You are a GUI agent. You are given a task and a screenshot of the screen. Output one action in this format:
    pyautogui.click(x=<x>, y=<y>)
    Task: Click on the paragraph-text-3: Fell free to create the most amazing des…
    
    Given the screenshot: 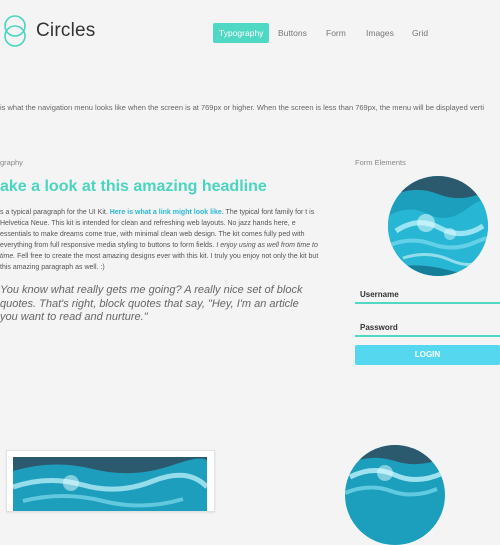 What is the action you would take?
    pyautogui.click(x=159, y=262)
    